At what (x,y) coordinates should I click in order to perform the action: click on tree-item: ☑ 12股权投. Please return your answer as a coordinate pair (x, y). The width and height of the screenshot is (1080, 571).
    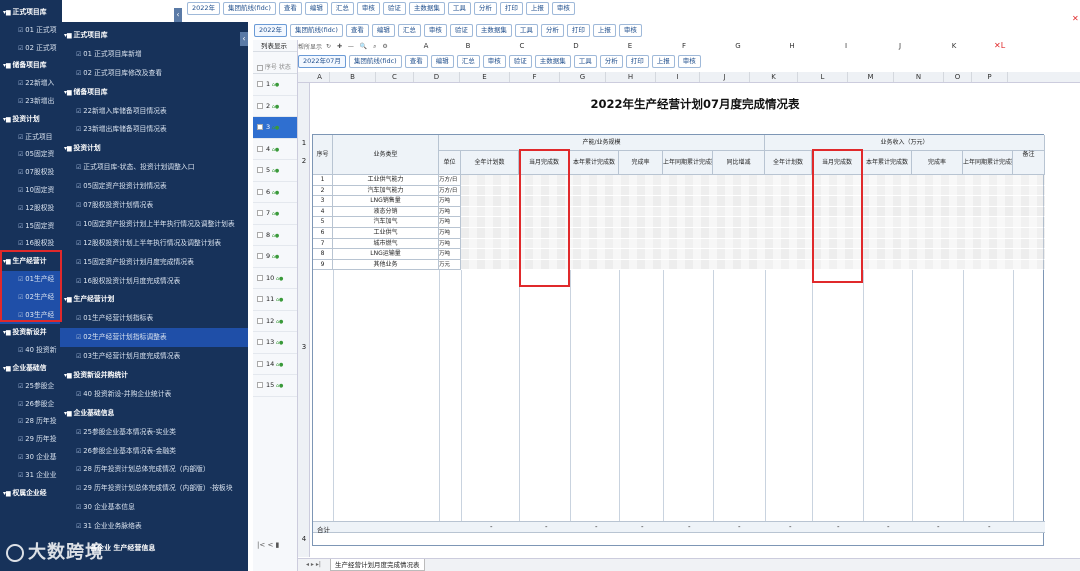
    Looking at the image, I should click on (31, 209).